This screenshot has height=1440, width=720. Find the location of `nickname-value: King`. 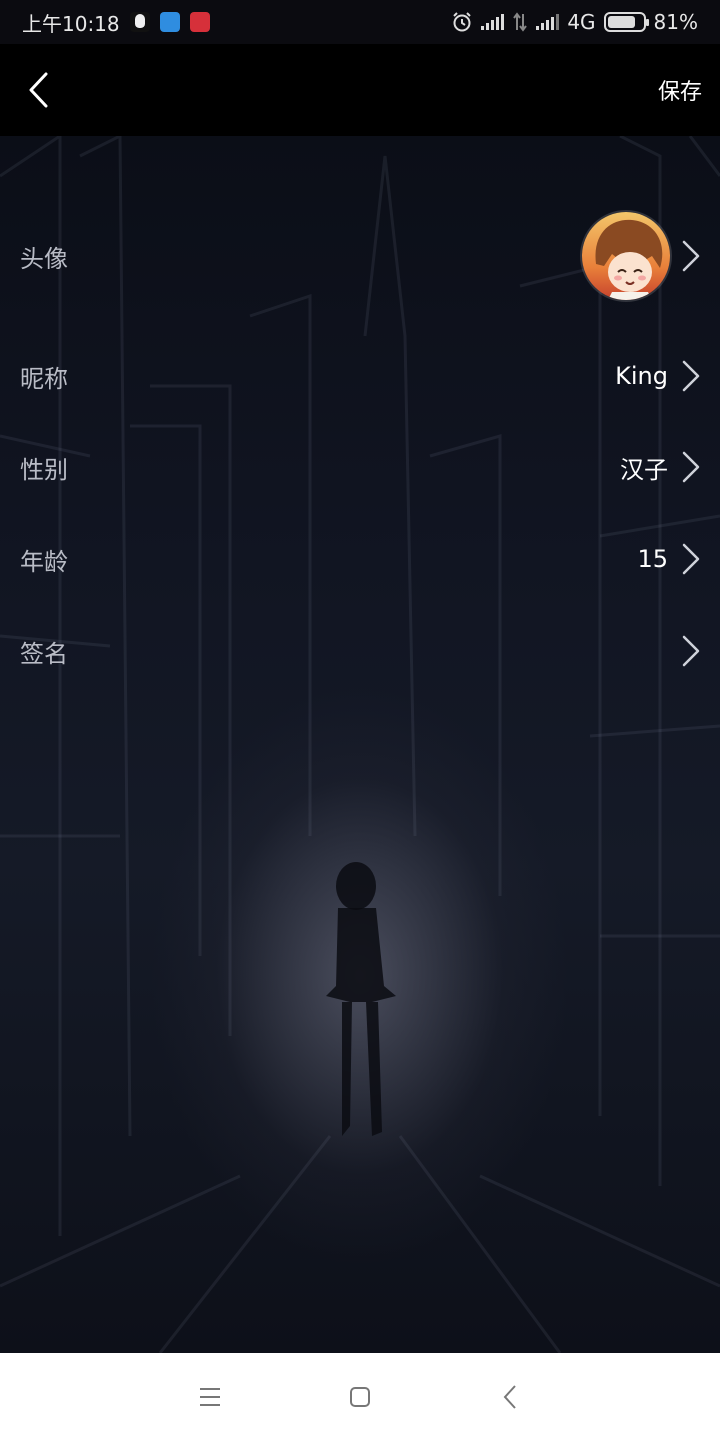

nickname-value: King is located at coordinates (641, 376).